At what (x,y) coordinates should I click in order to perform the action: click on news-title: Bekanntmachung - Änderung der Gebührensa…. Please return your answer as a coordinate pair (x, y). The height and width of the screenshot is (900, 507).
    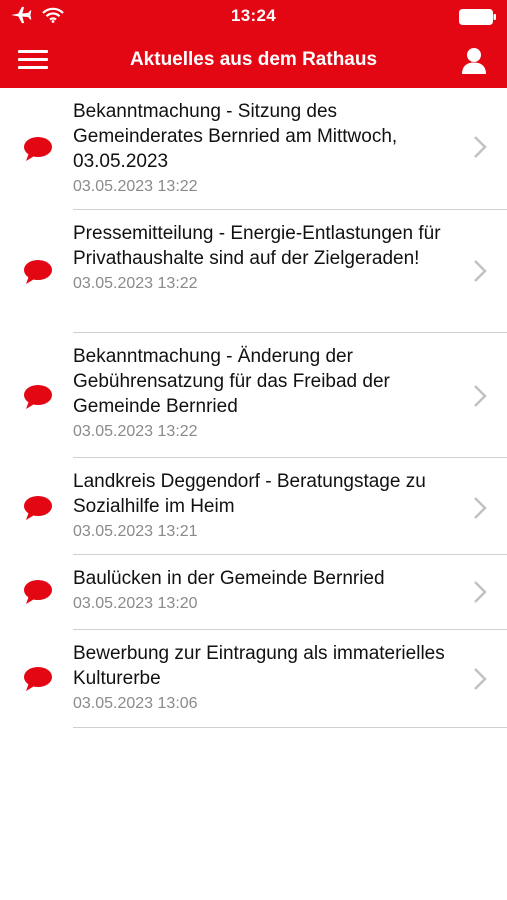
    Looking at the image, I should click on (231, 381).